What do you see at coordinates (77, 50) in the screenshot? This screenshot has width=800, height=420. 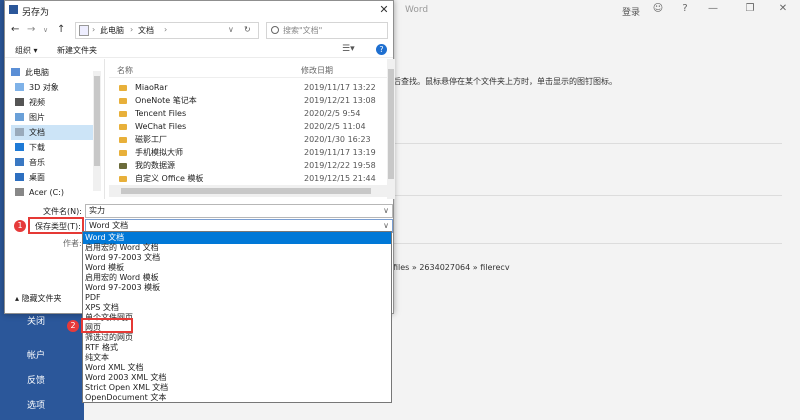 I see `new-folder-button: 新建文件夹` at bounding box center [77, 50].